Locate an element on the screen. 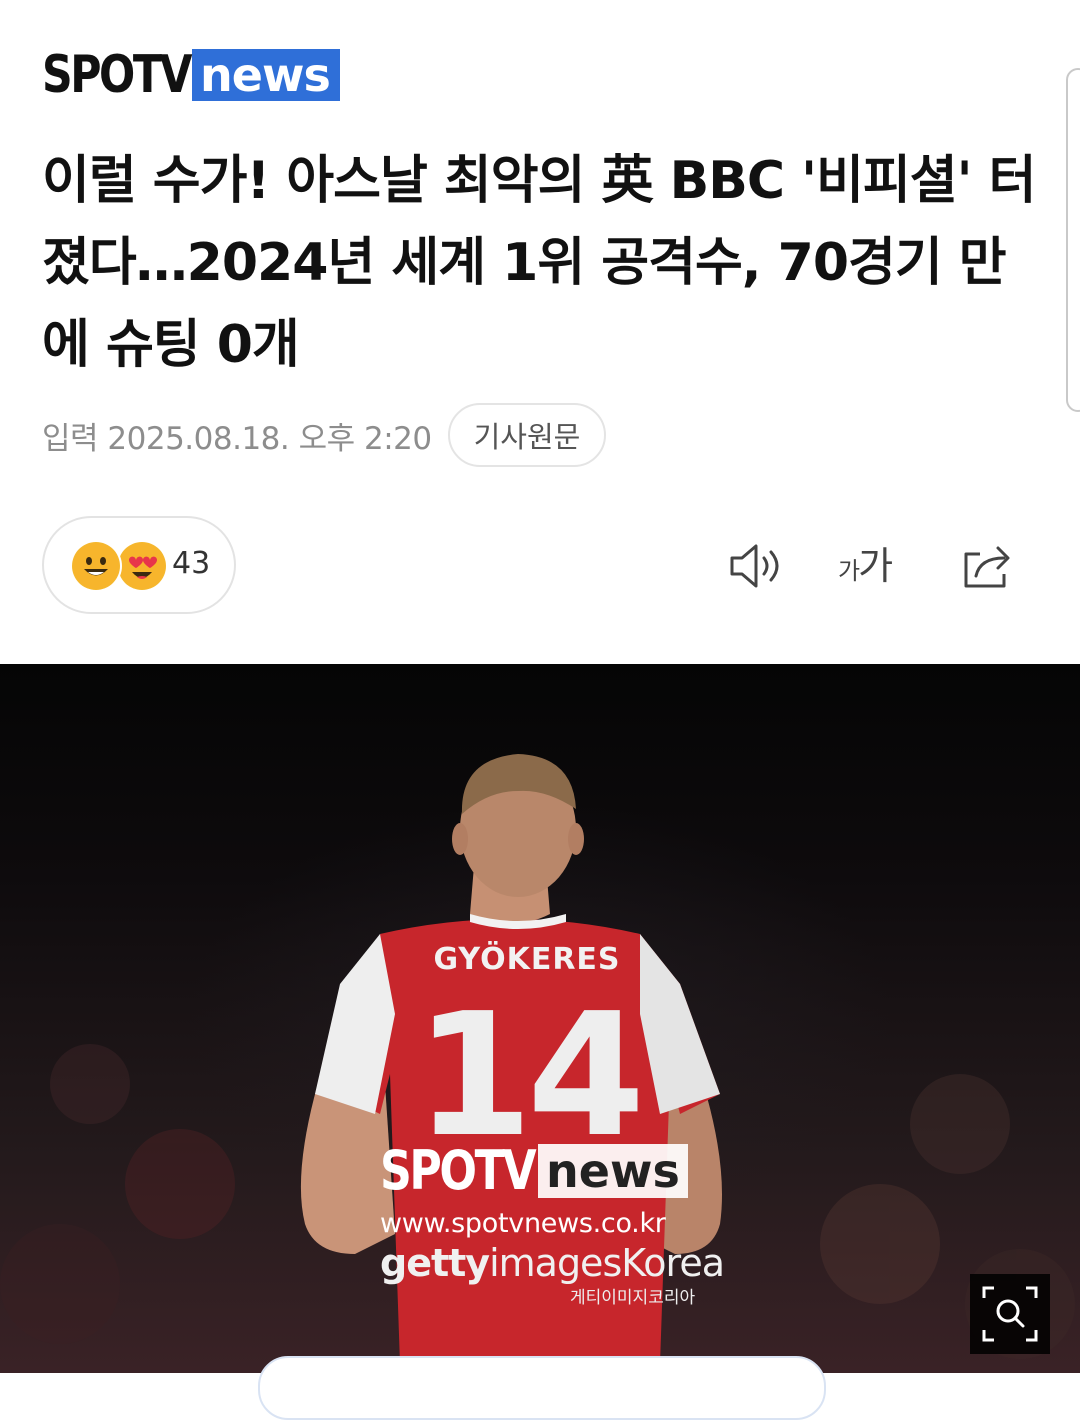 The height and width of the screenshot is (1420, 1080). watermark-logo: SPOTV news is located at coordinates (560, 1171).